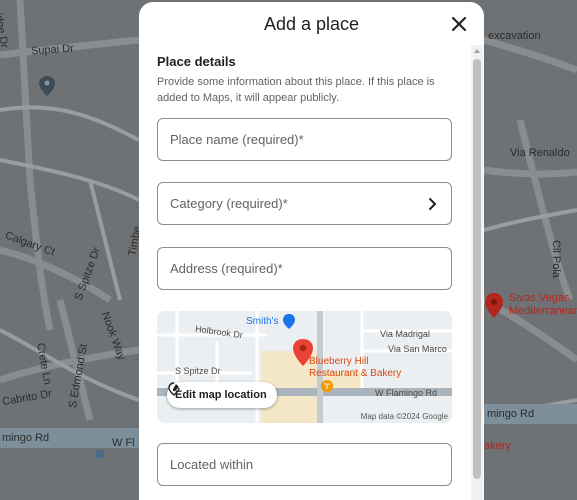 The height and width of the screenshot is (500, 577). I want to click on bg-label-cil: Cil Pola, so click(556, 259).